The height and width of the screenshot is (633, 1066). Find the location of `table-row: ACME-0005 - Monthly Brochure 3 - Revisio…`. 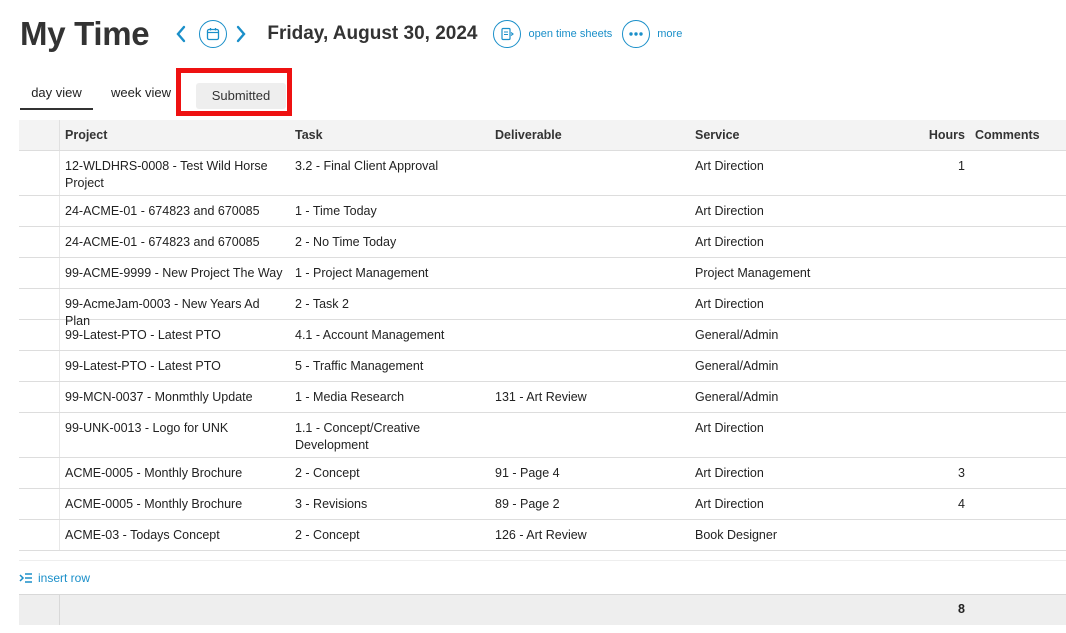

table-row: ACME-0005 - Monthly Brochure 3 - Revisio… is located at coordinates (542, 504).